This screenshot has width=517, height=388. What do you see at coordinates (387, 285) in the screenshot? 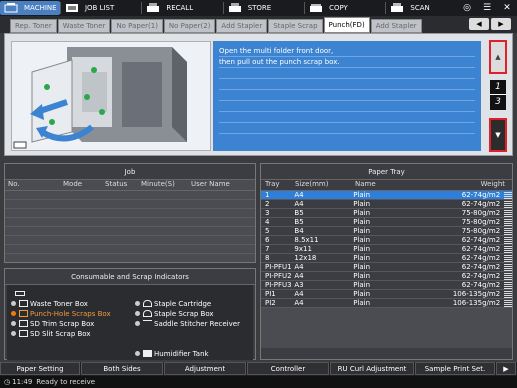
I see `tray-row: PI-PFU3 A3 Plain 62-74g/m2` at bounding box center [387, 285].